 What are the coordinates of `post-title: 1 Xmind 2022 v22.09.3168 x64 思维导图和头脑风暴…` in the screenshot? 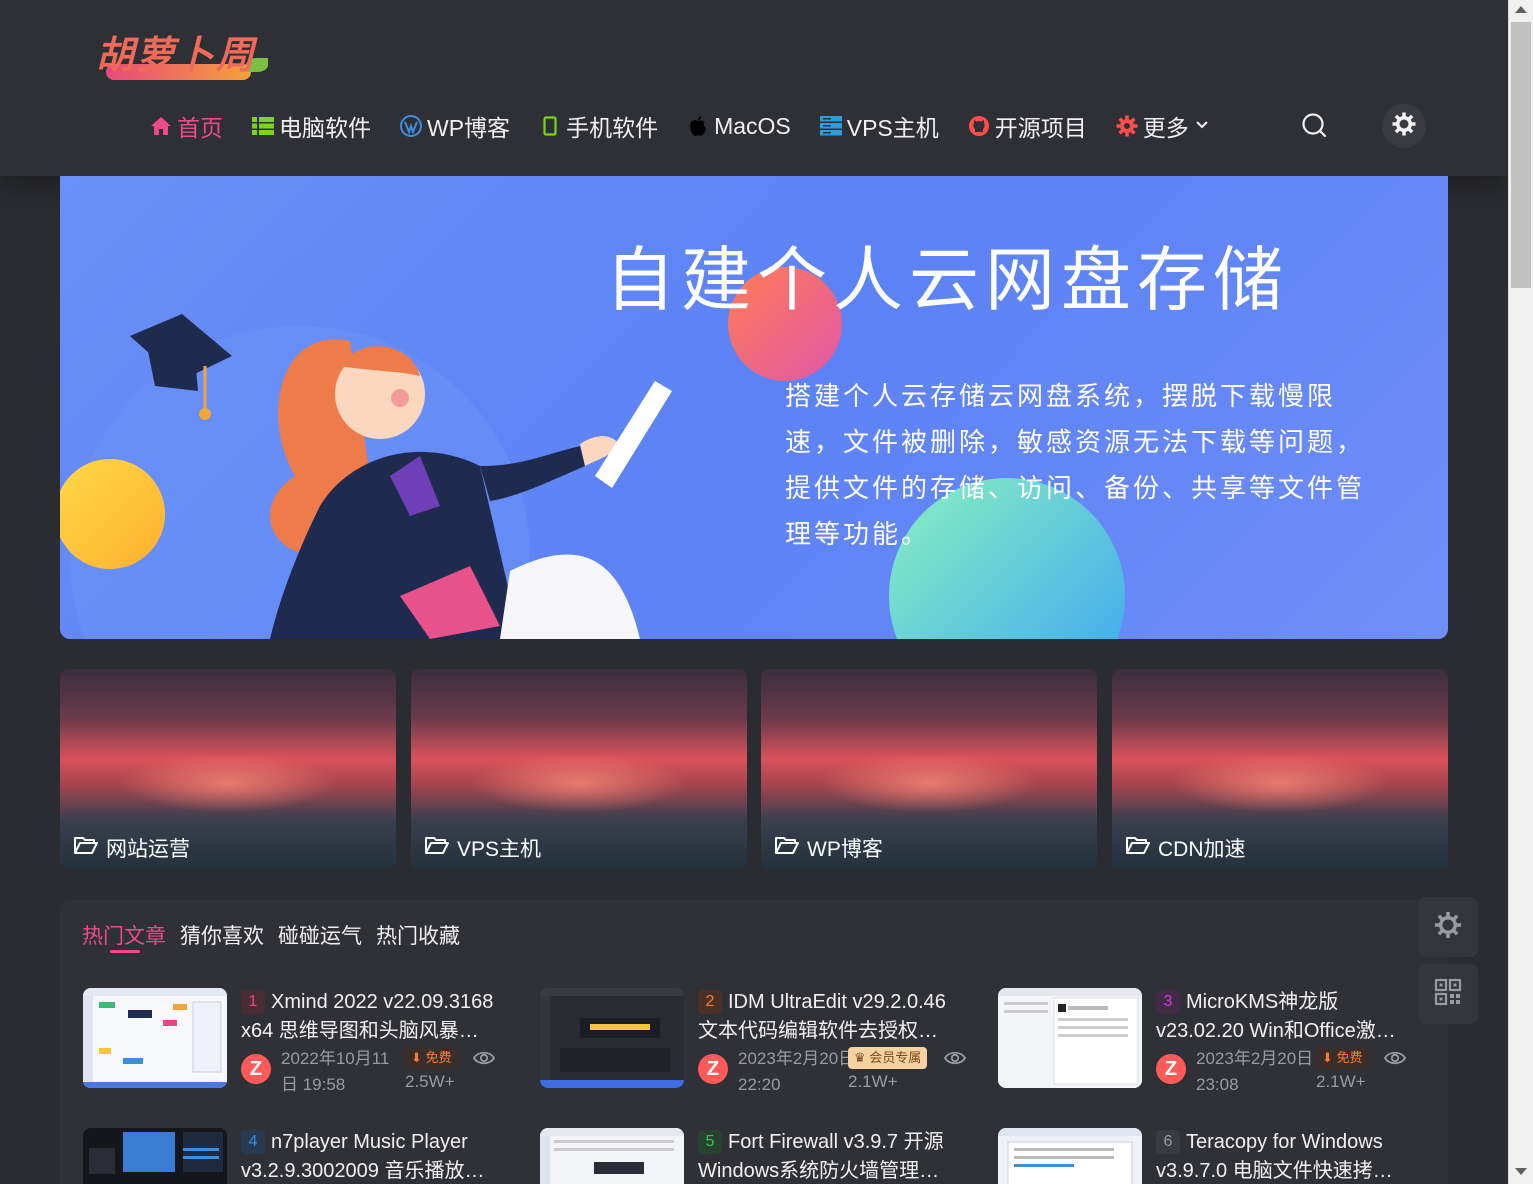 It's located at (376, 1017).